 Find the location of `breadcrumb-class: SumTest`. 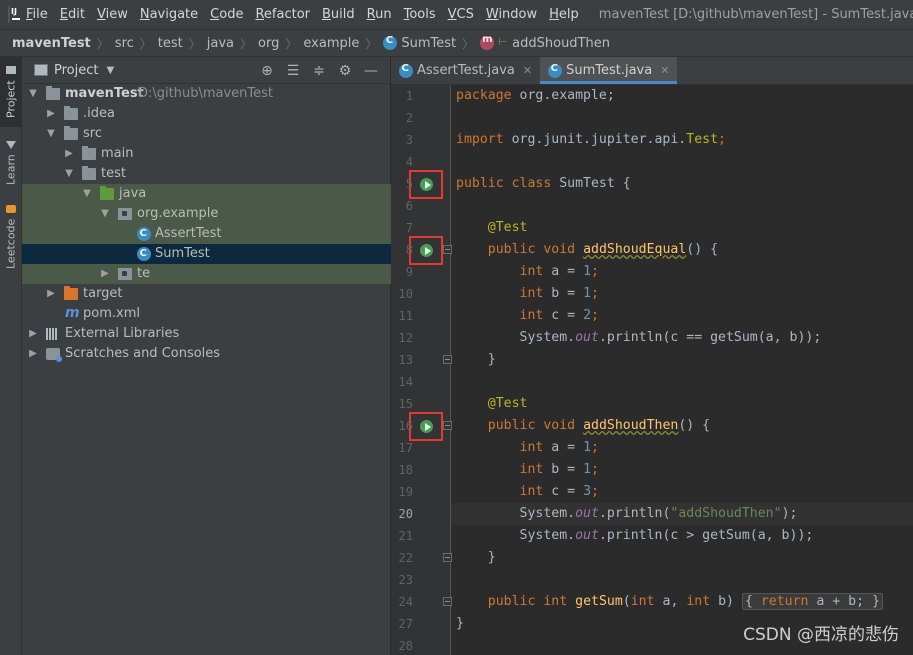

breadcrumb-class: SumTest is located at coordinates (428, 43).